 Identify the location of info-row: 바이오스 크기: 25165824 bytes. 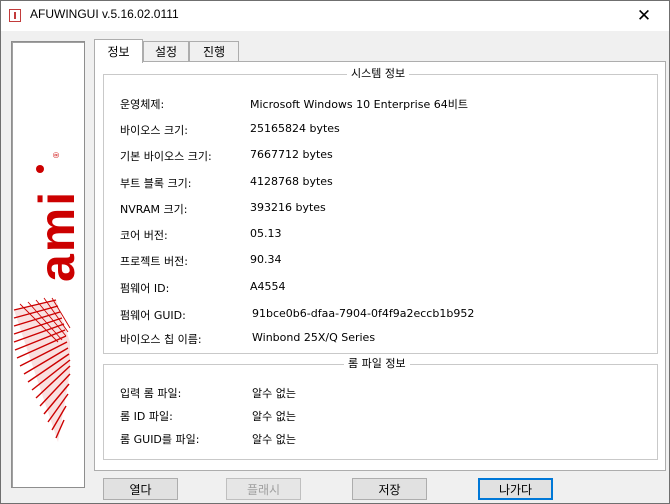
(380, 130).